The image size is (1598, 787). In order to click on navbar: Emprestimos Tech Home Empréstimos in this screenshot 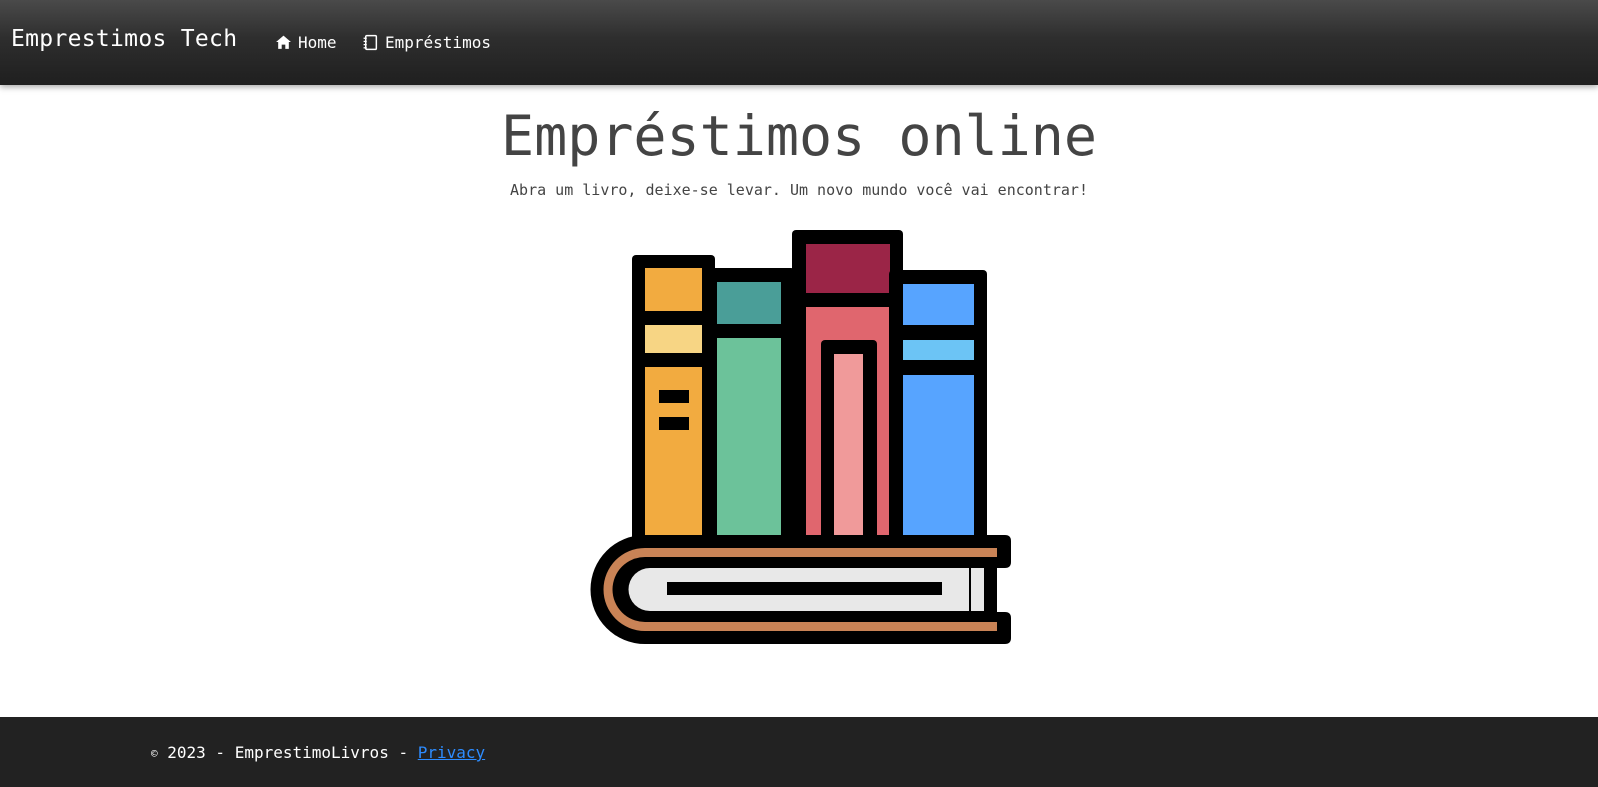, I will do `click(799, 42)`.